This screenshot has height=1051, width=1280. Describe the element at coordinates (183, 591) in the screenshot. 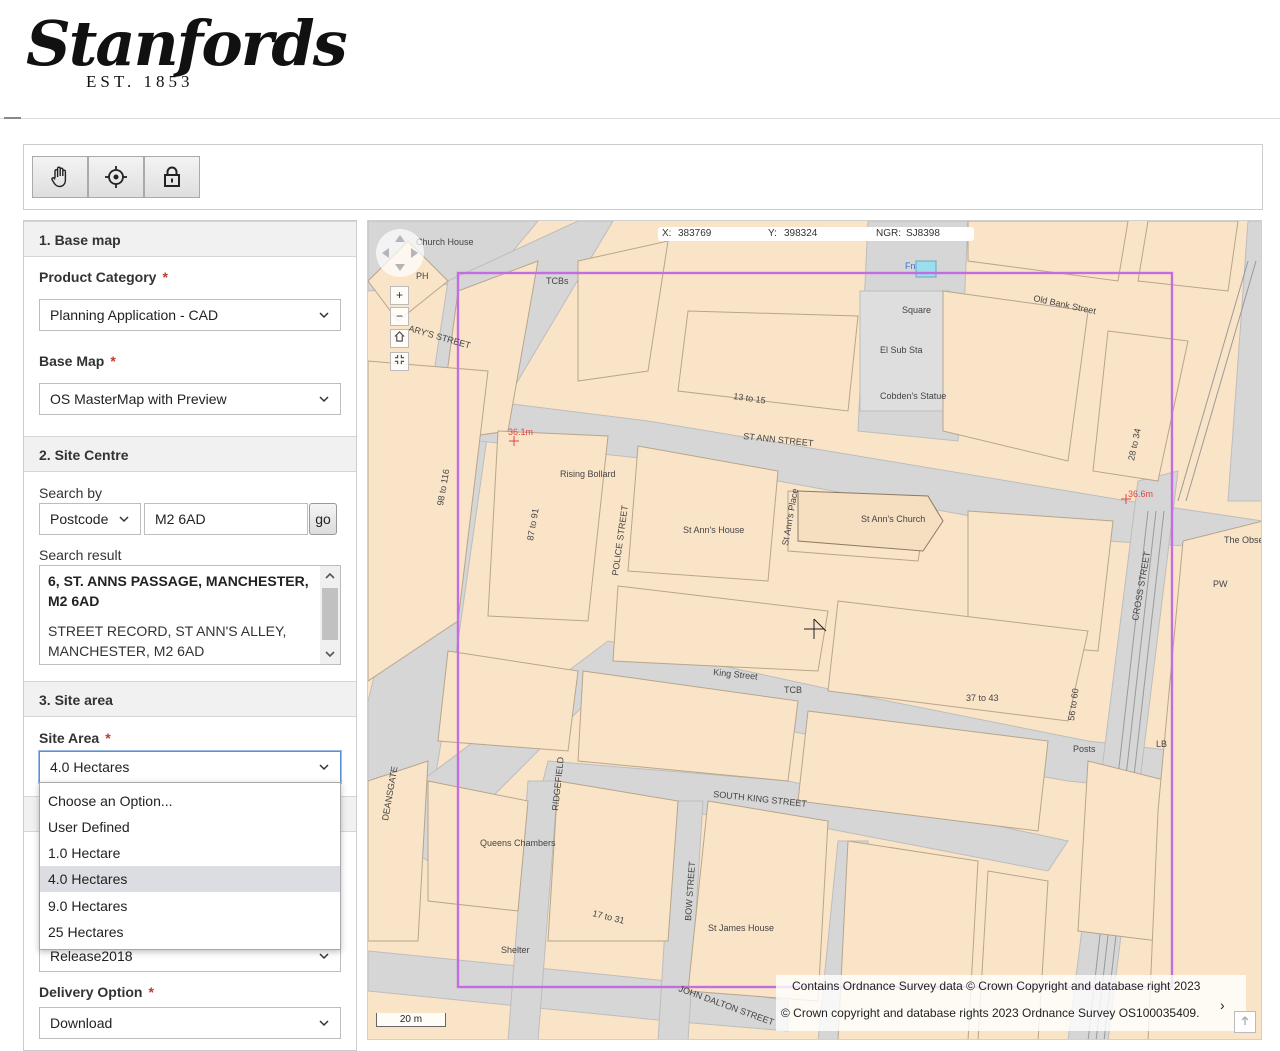

I see `result-item-selected: 6, ST. ANNS PASSAGE, MANCHESTER, M2 6AD` at that location.